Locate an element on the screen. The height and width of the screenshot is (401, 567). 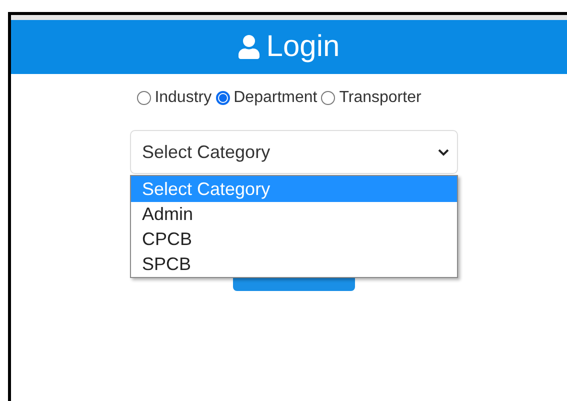
radio-label: Industry is located at coordinates (183, 98).